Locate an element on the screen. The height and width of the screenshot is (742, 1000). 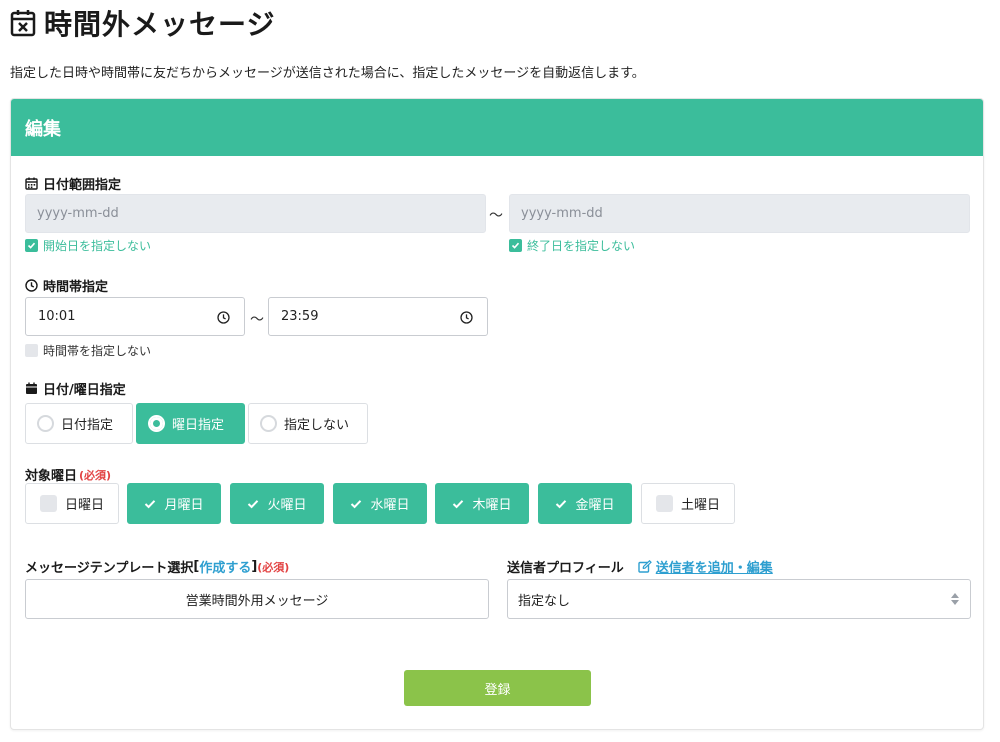
weekday-sunday: 日曜日 is located at coordinates (72, 503).